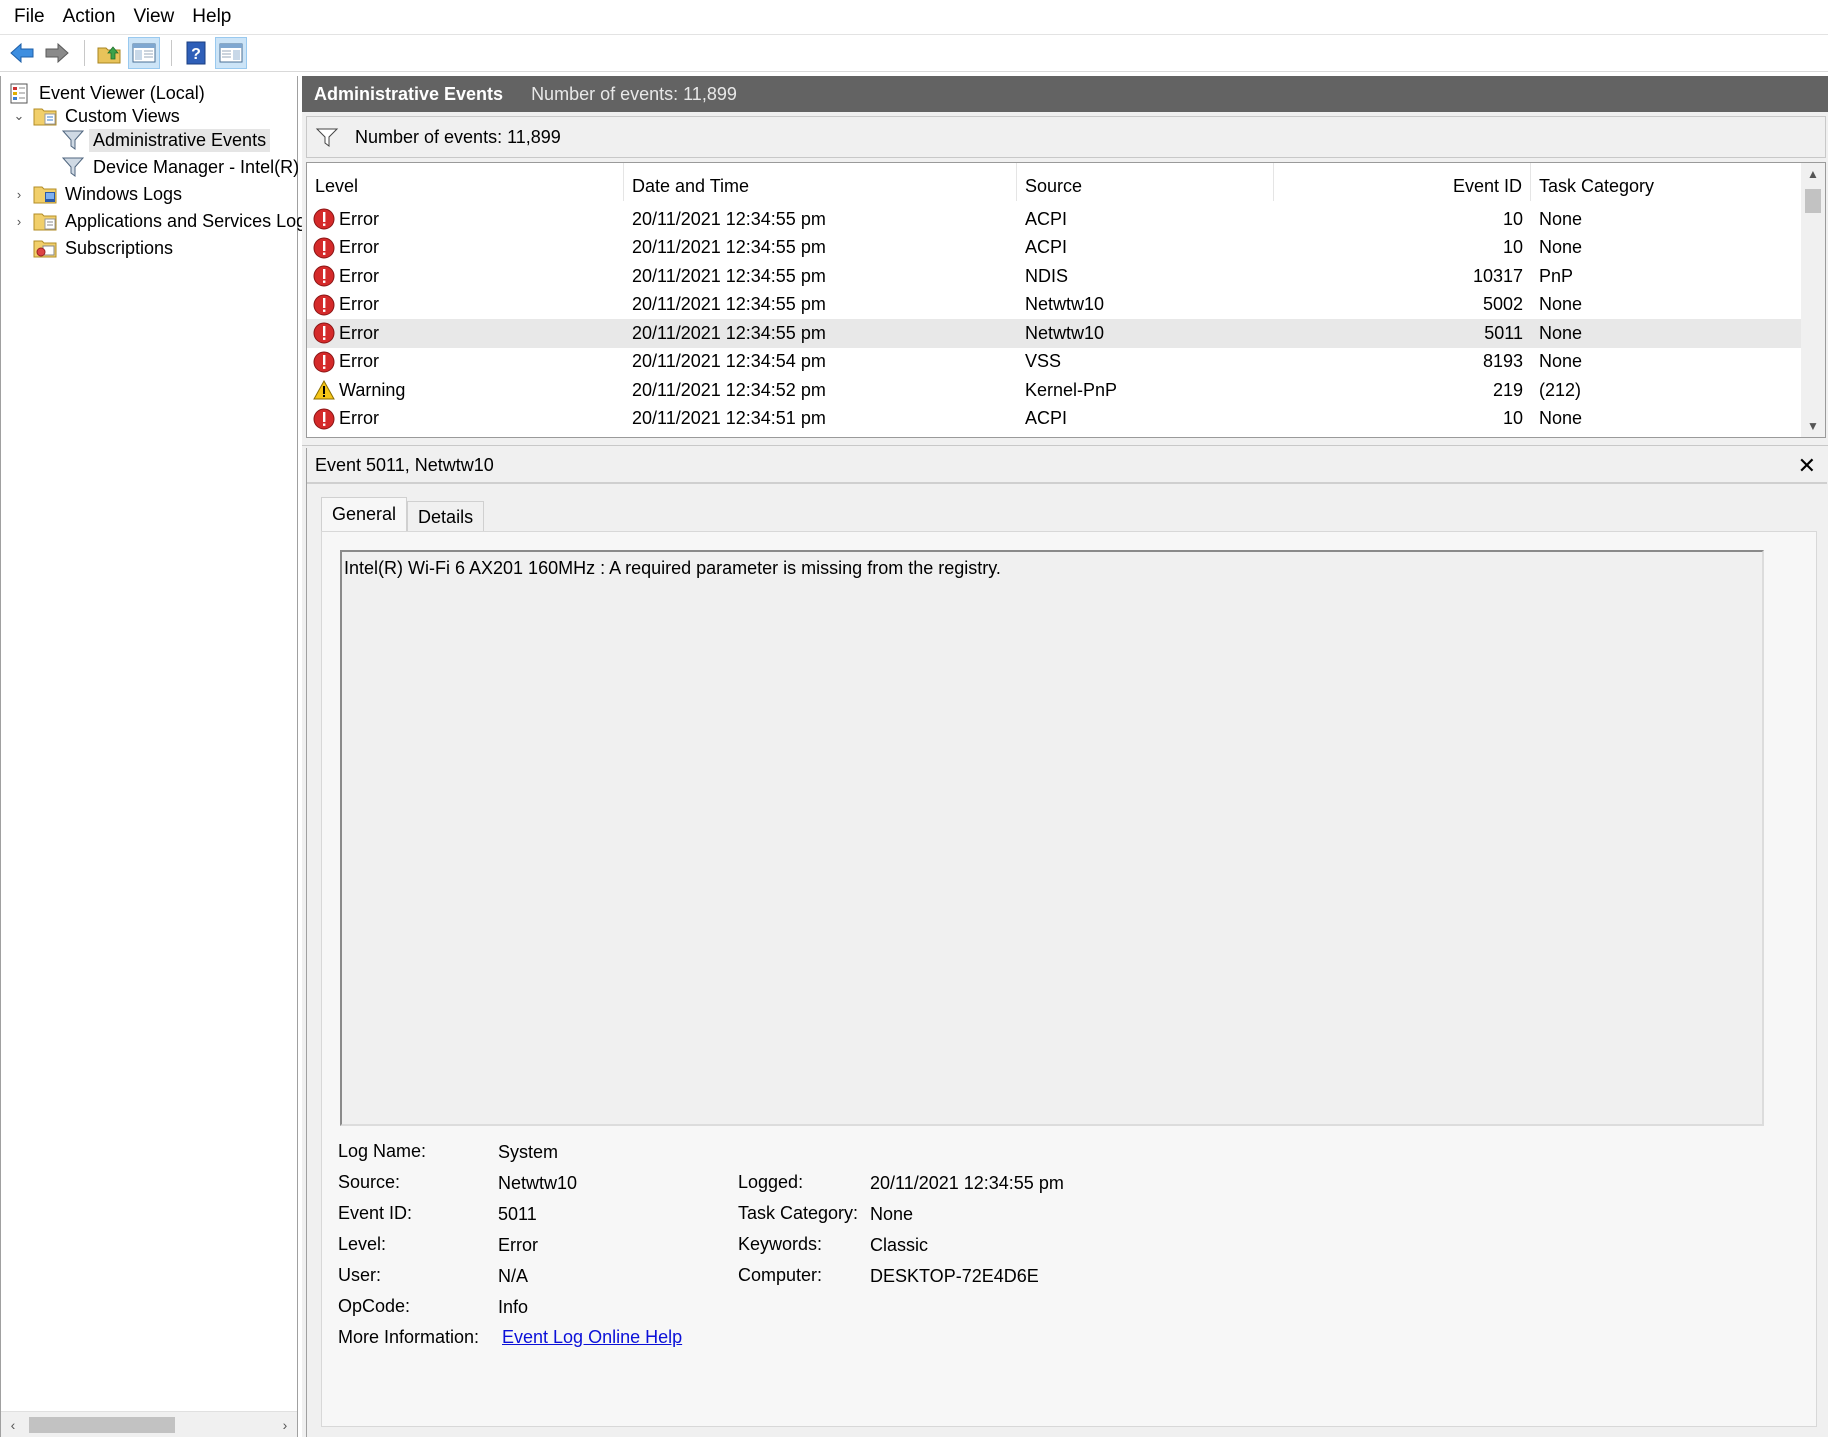 Image resolution: width=1828 pixels, height=1437 pixels. I want to click on datetime-cell: 20/11/2021 12:34:51 pm, so click(729, 418).